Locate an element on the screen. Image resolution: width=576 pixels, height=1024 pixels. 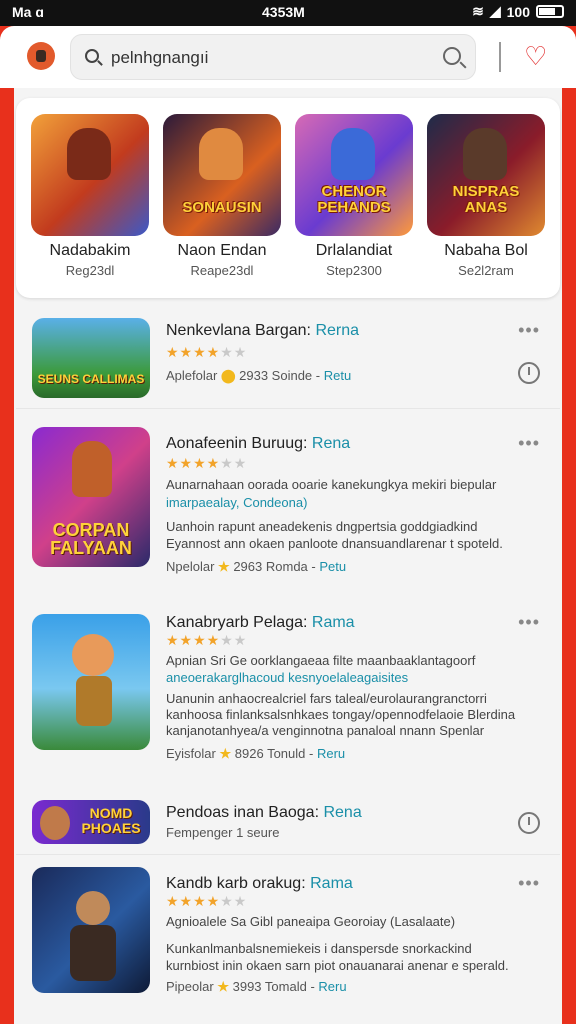
featured-item: NISPRAS ANAS Nabaha Bol Se2l2ram is located at coordinates (486, 196).